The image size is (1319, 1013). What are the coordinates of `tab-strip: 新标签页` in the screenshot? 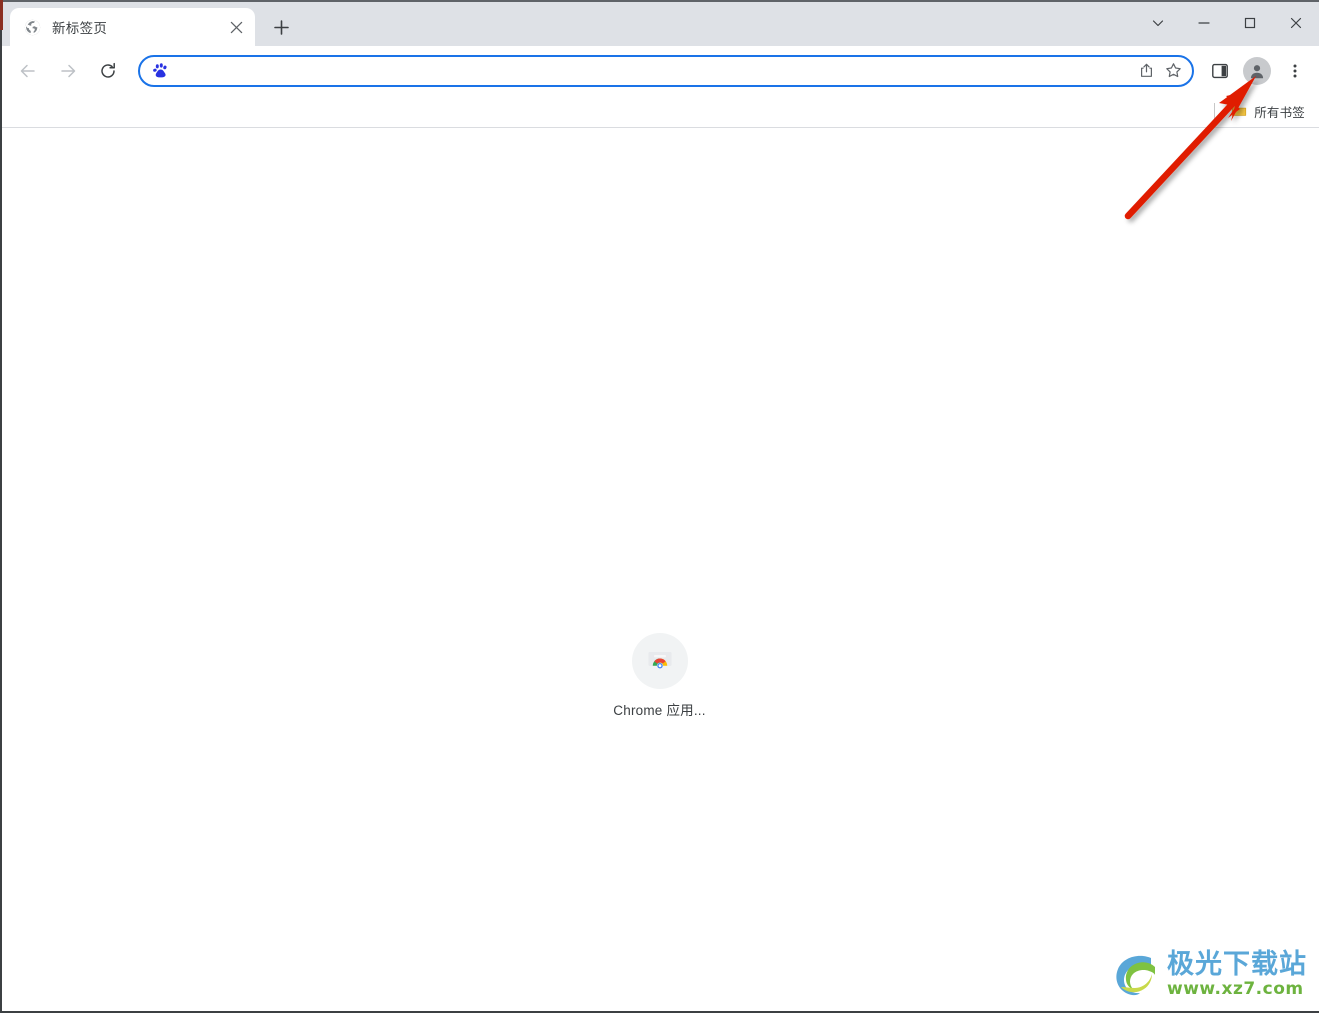 It's located at (659, 23).